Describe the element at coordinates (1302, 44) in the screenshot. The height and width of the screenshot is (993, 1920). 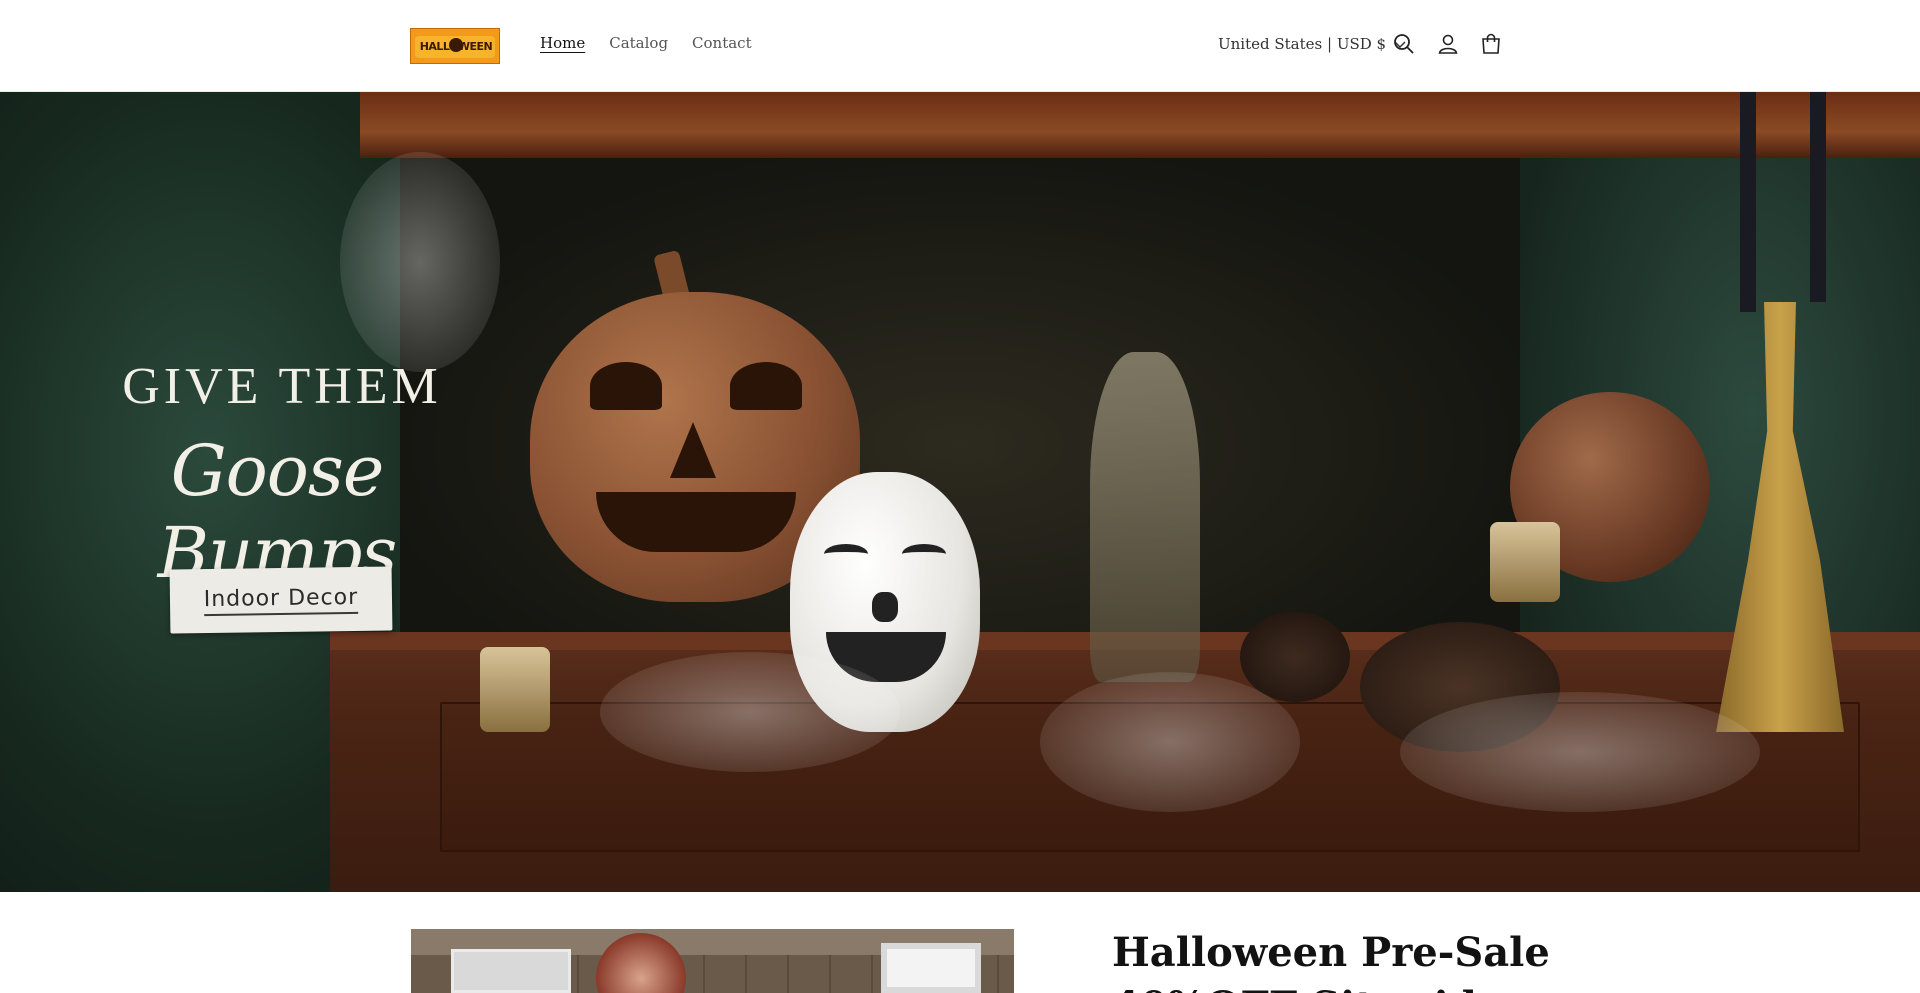
I see `locale-label: United States | USD $` at that location.